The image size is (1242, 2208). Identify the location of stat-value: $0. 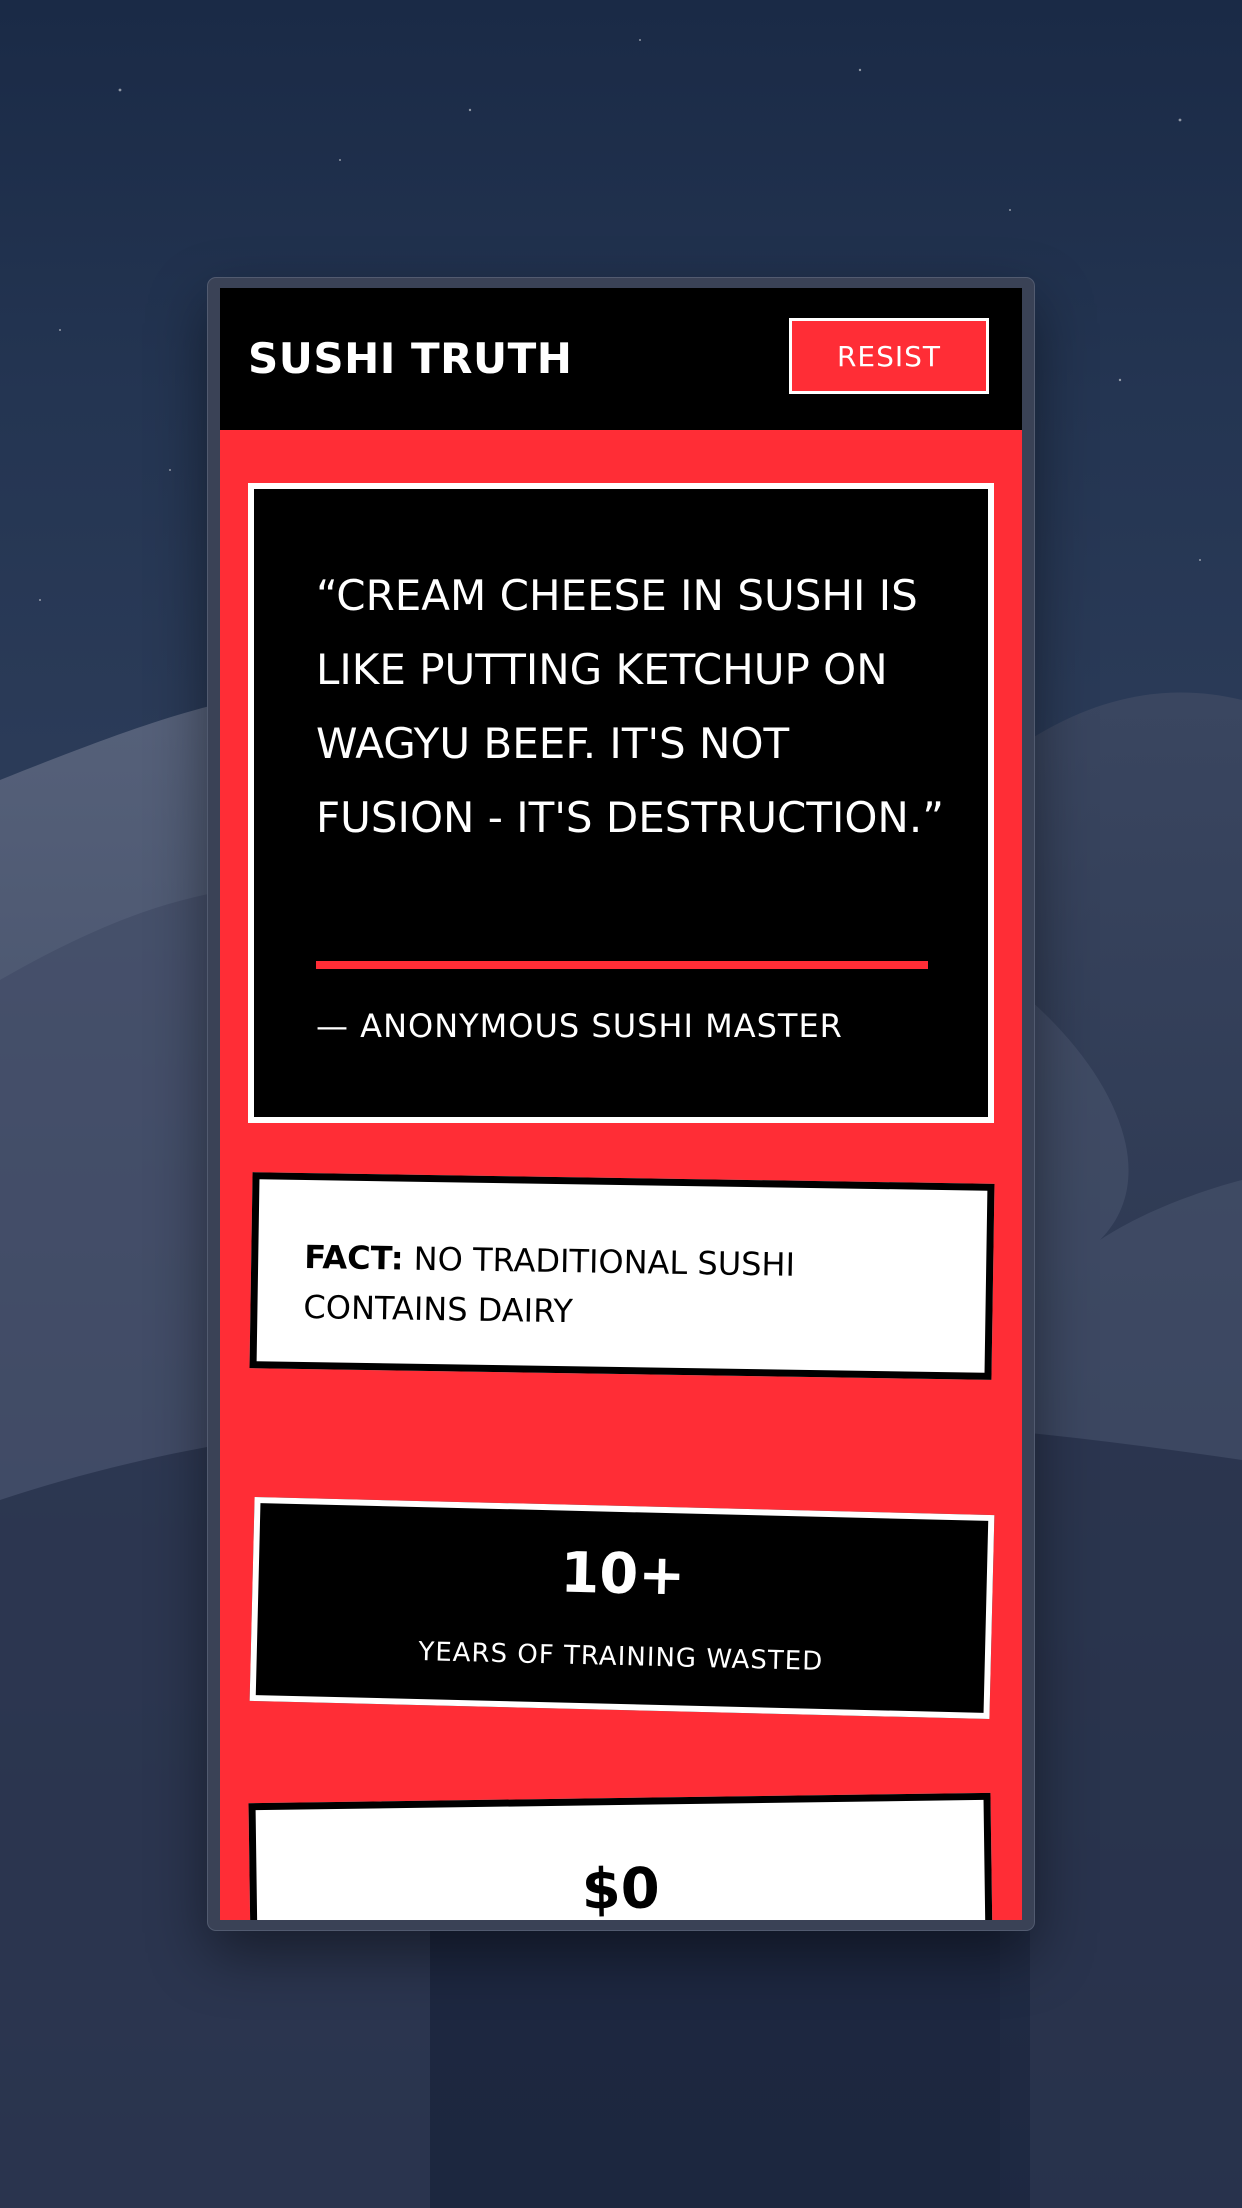
(621, 1888).